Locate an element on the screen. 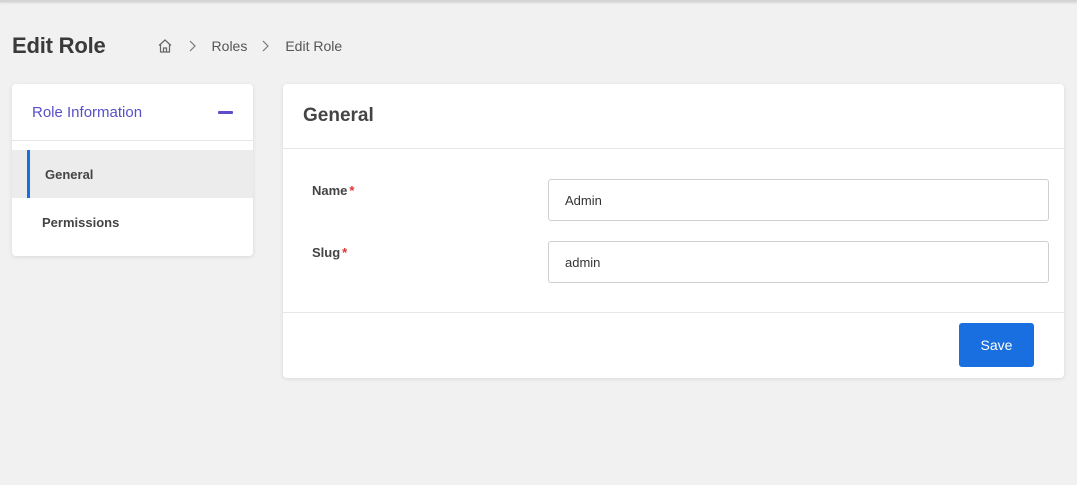 This screenshot has height=485, width=1077. card-footer: Save is located at coordinates (673, 345).